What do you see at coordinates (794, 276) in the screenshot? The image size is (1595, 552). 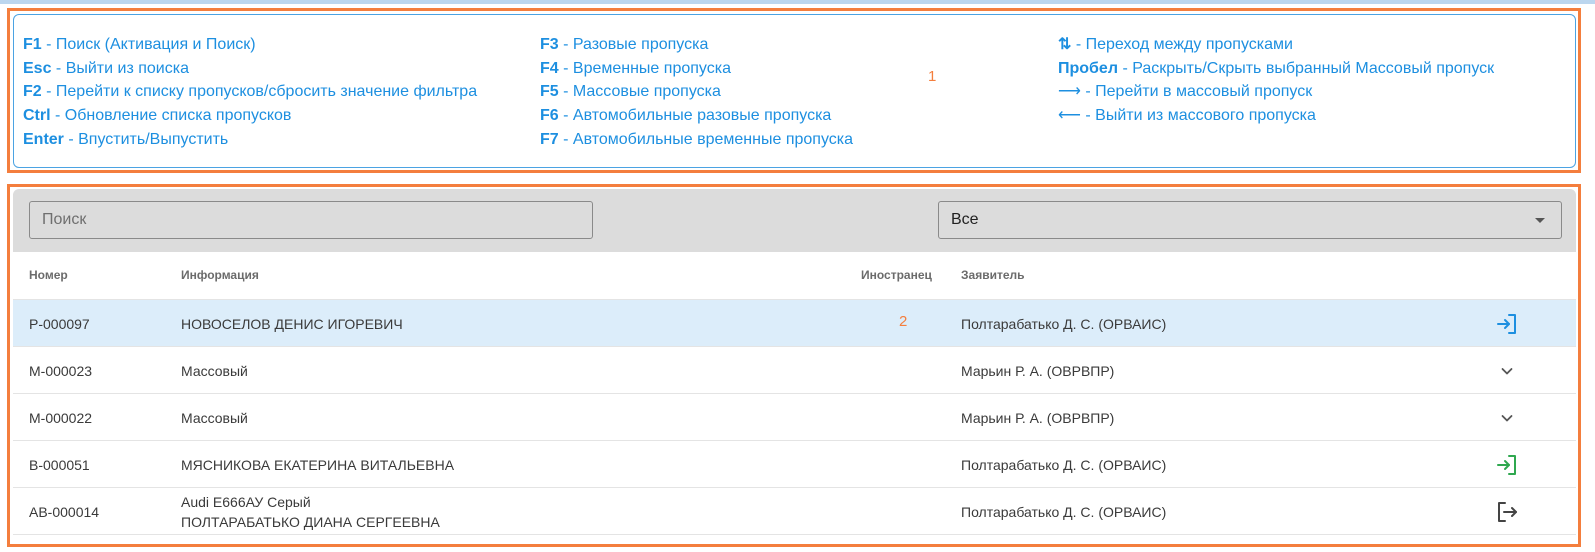 I see `table-header: Номер Информация Иностранец Заявитель` at bounding box center [794, 276].